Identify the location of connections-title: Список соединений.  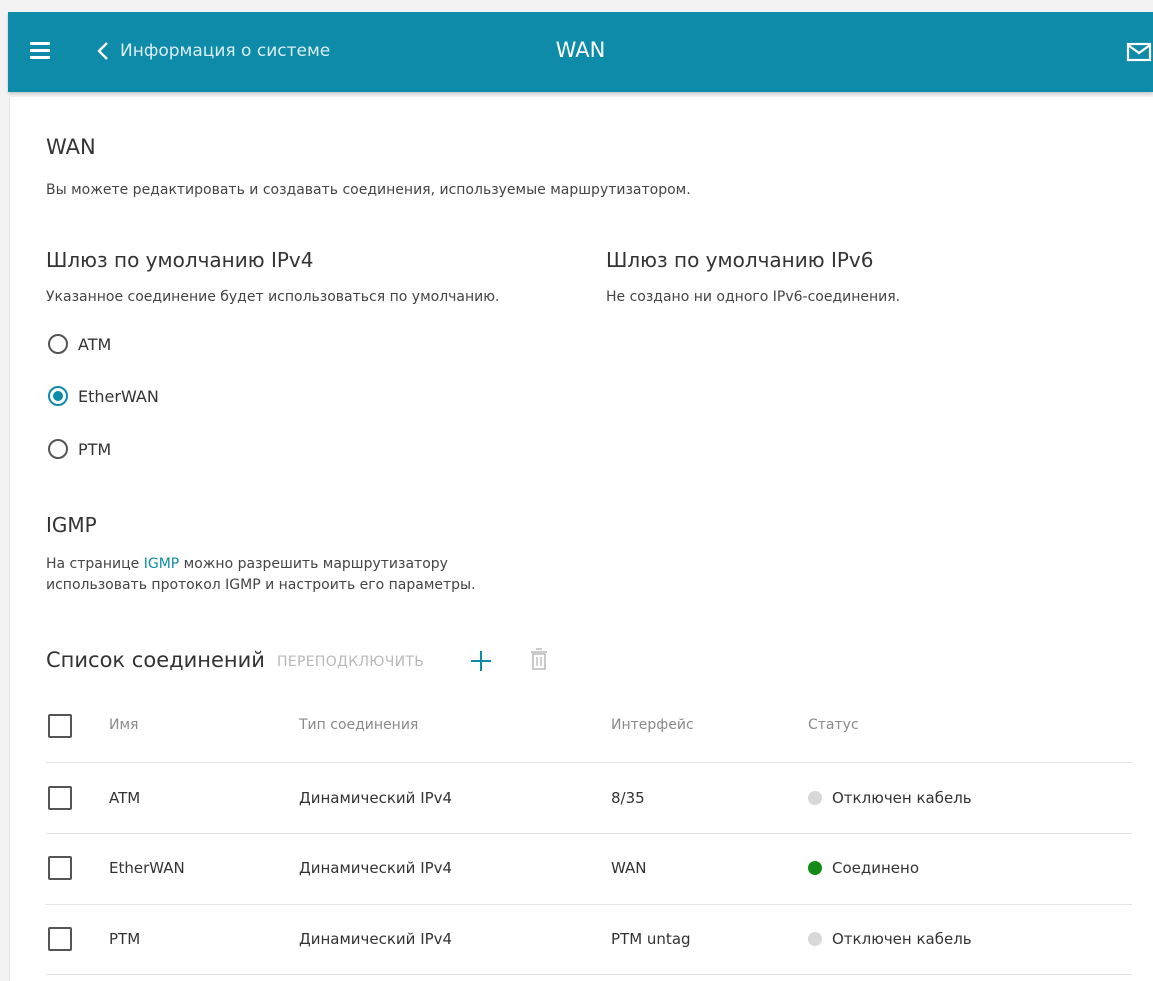
(155, 660).